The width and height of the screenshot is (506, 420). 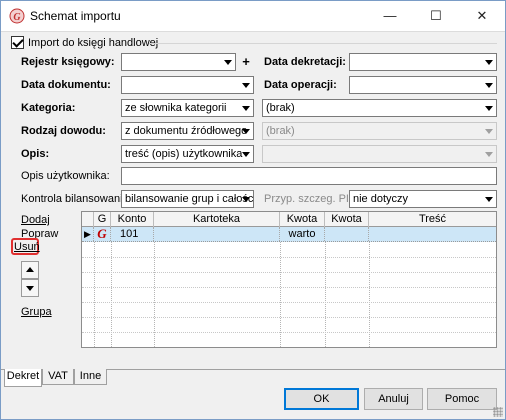 What do you see at coordinates (88, 219) in the screenshot?
I see `column-header-indicator` at bounding box center [88, 219].